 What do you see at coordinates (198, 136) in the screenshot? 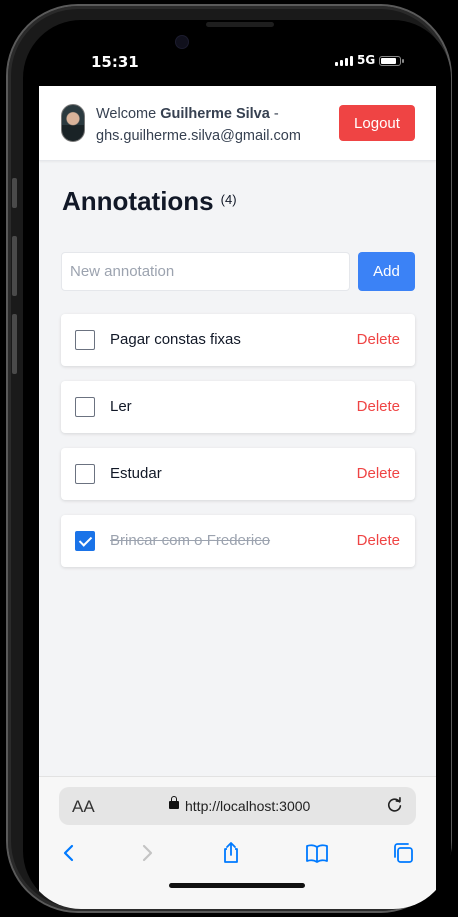
I see `user-email: ghs.guilherme.silva@gmail.com` at bounding box center [198, 136].